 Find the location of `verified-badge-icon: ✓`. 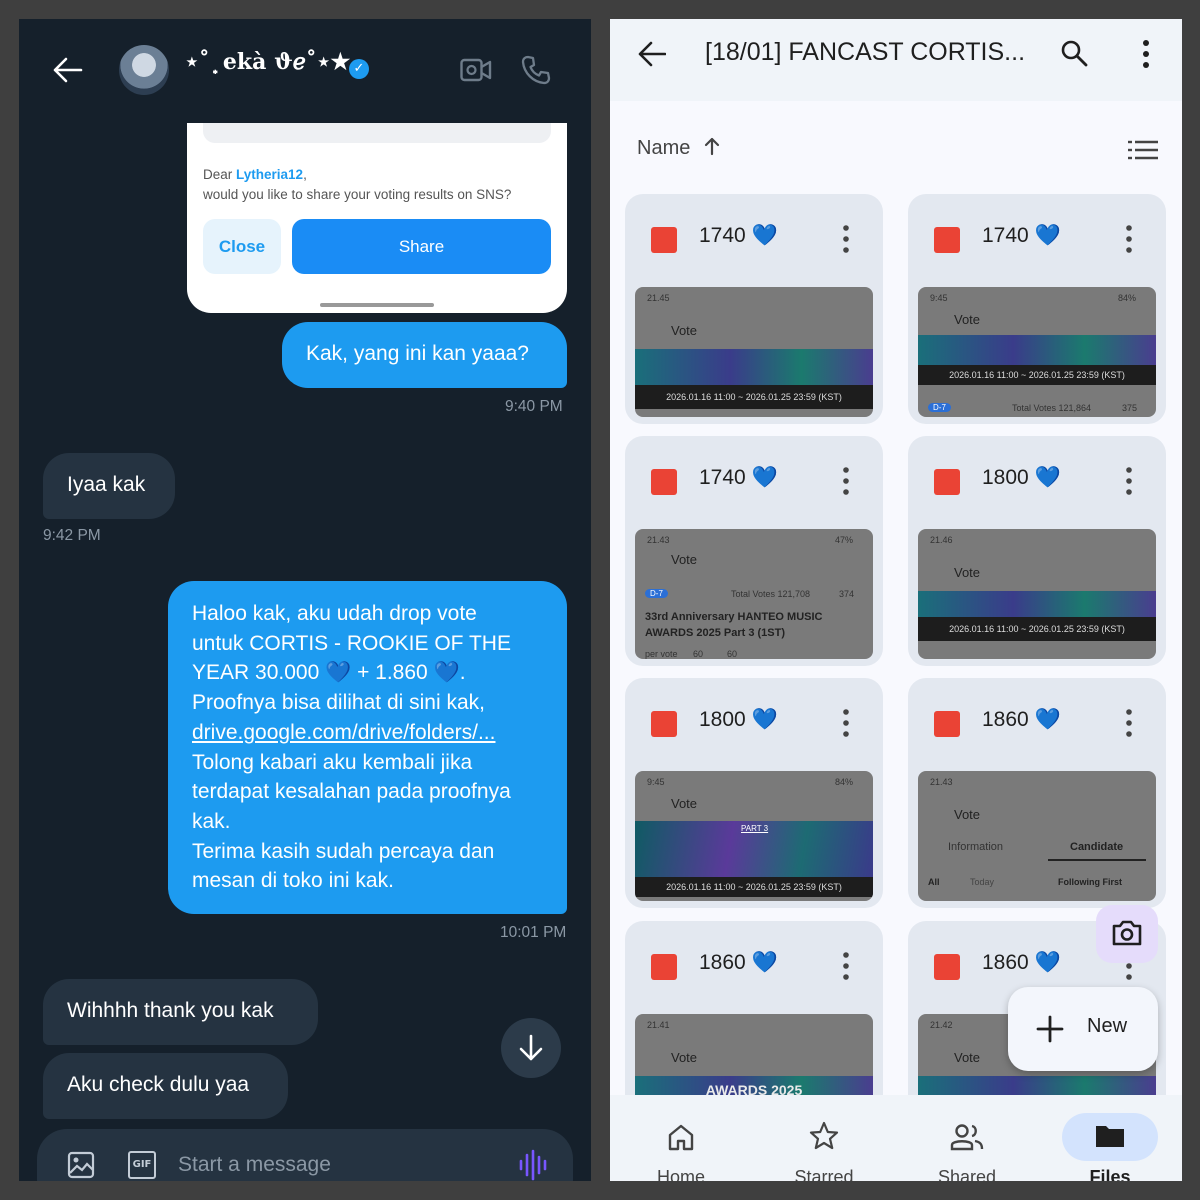

verified-badge-icon: ✓ is located at coordinates (359, 69).